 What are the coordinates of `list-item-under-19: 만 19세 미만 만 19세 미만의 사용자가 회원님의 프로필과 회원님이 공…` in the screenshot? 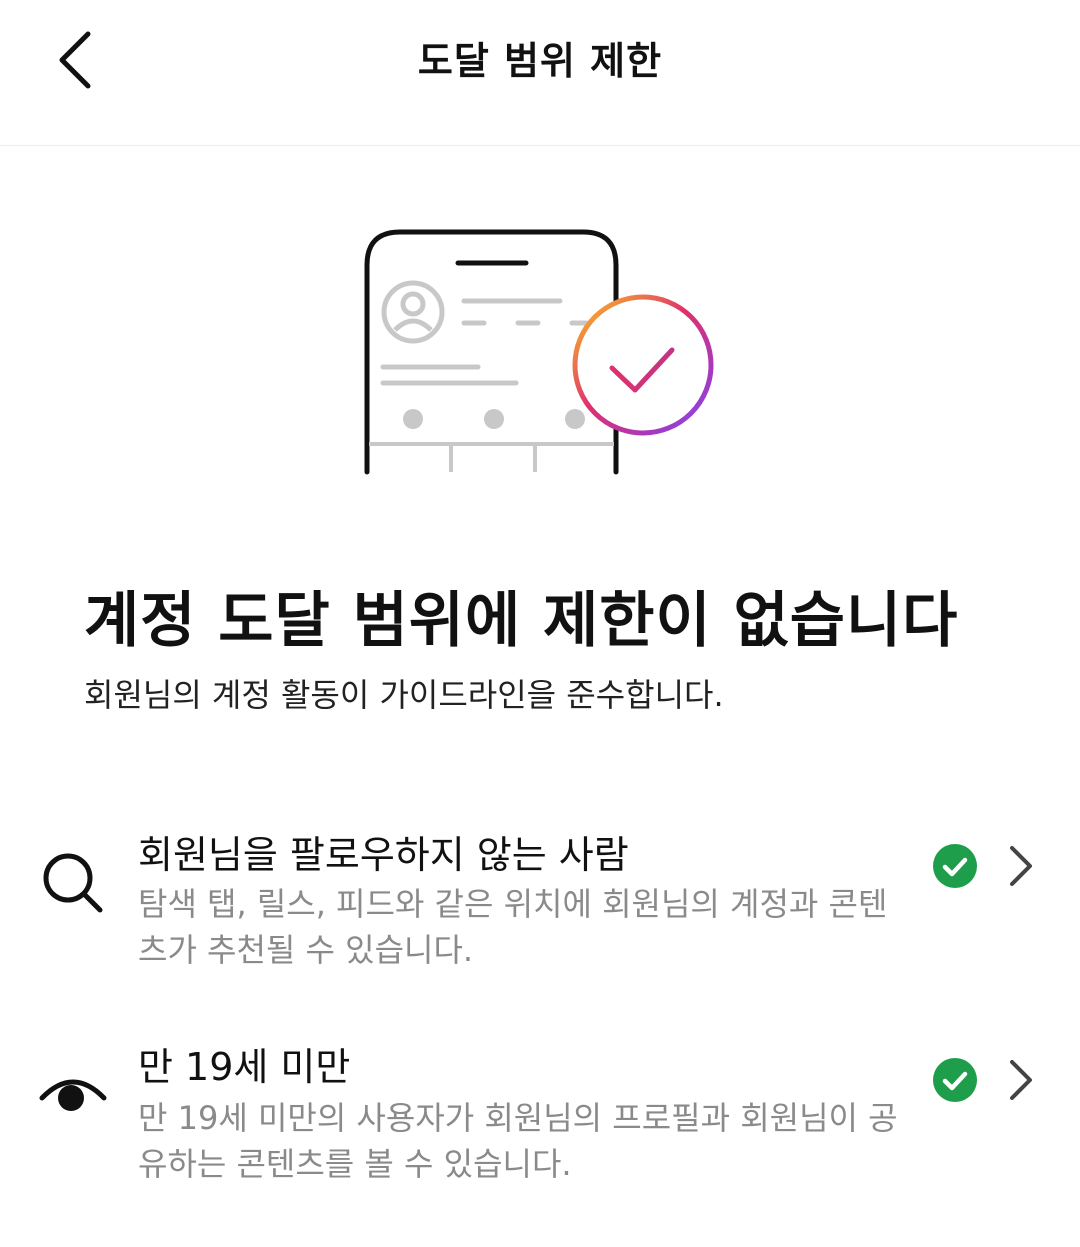 It's located at (540, 1109).